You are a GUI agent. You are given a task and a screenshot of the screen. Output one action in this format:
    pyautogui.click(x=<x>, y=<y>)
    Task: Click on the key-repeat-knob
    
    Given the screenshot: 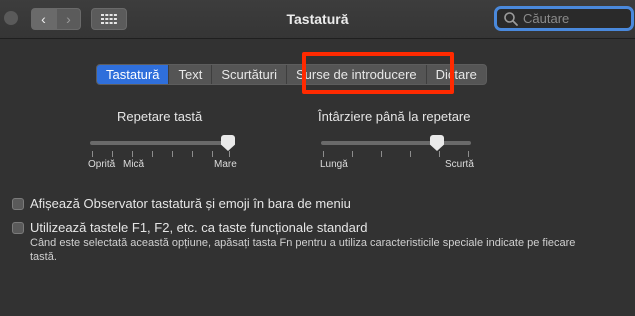 What is the action you would take?
    pyautogui.click(x=228, y=143)
    